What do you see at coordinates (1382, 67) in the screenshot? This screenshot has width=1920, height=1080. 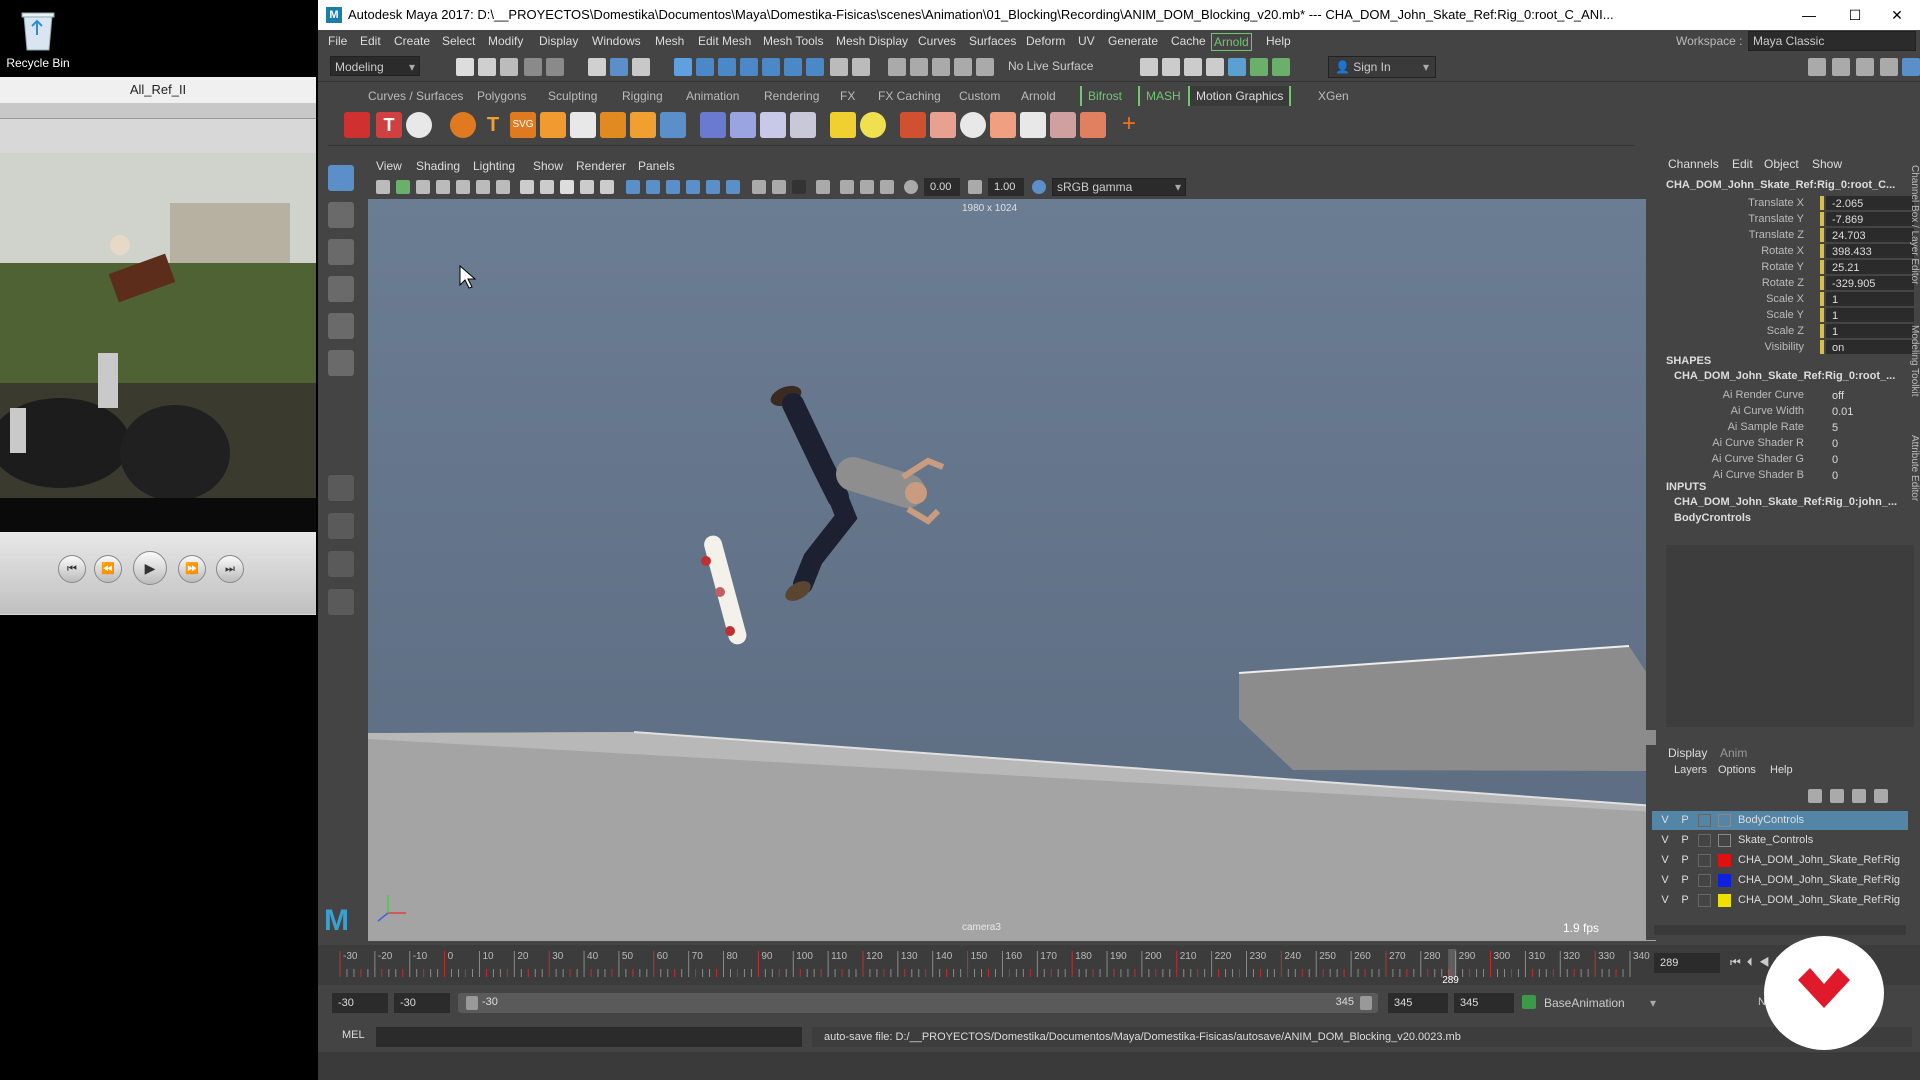 I see `sign-in-button: 👤 Sign In ▾` at bounding box center [1382, 67].